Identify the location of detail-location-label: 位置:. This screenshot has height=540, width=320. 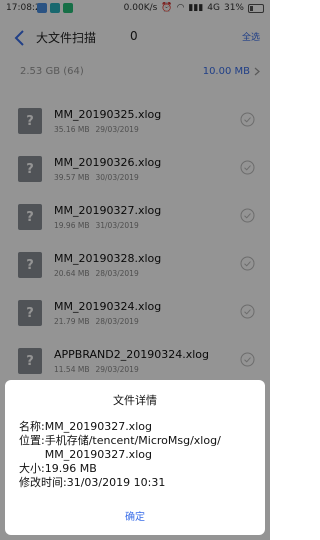
(32, 440).